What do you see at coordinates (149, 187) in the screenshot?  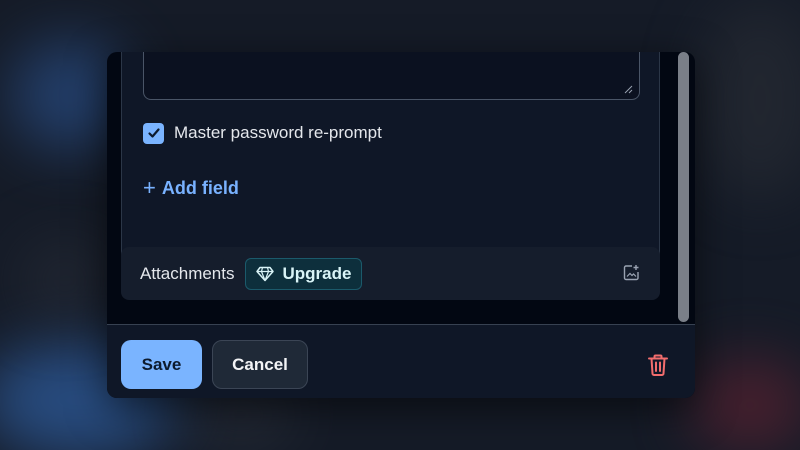 I see `plus-icon: +` at bounding box center [149, 187].